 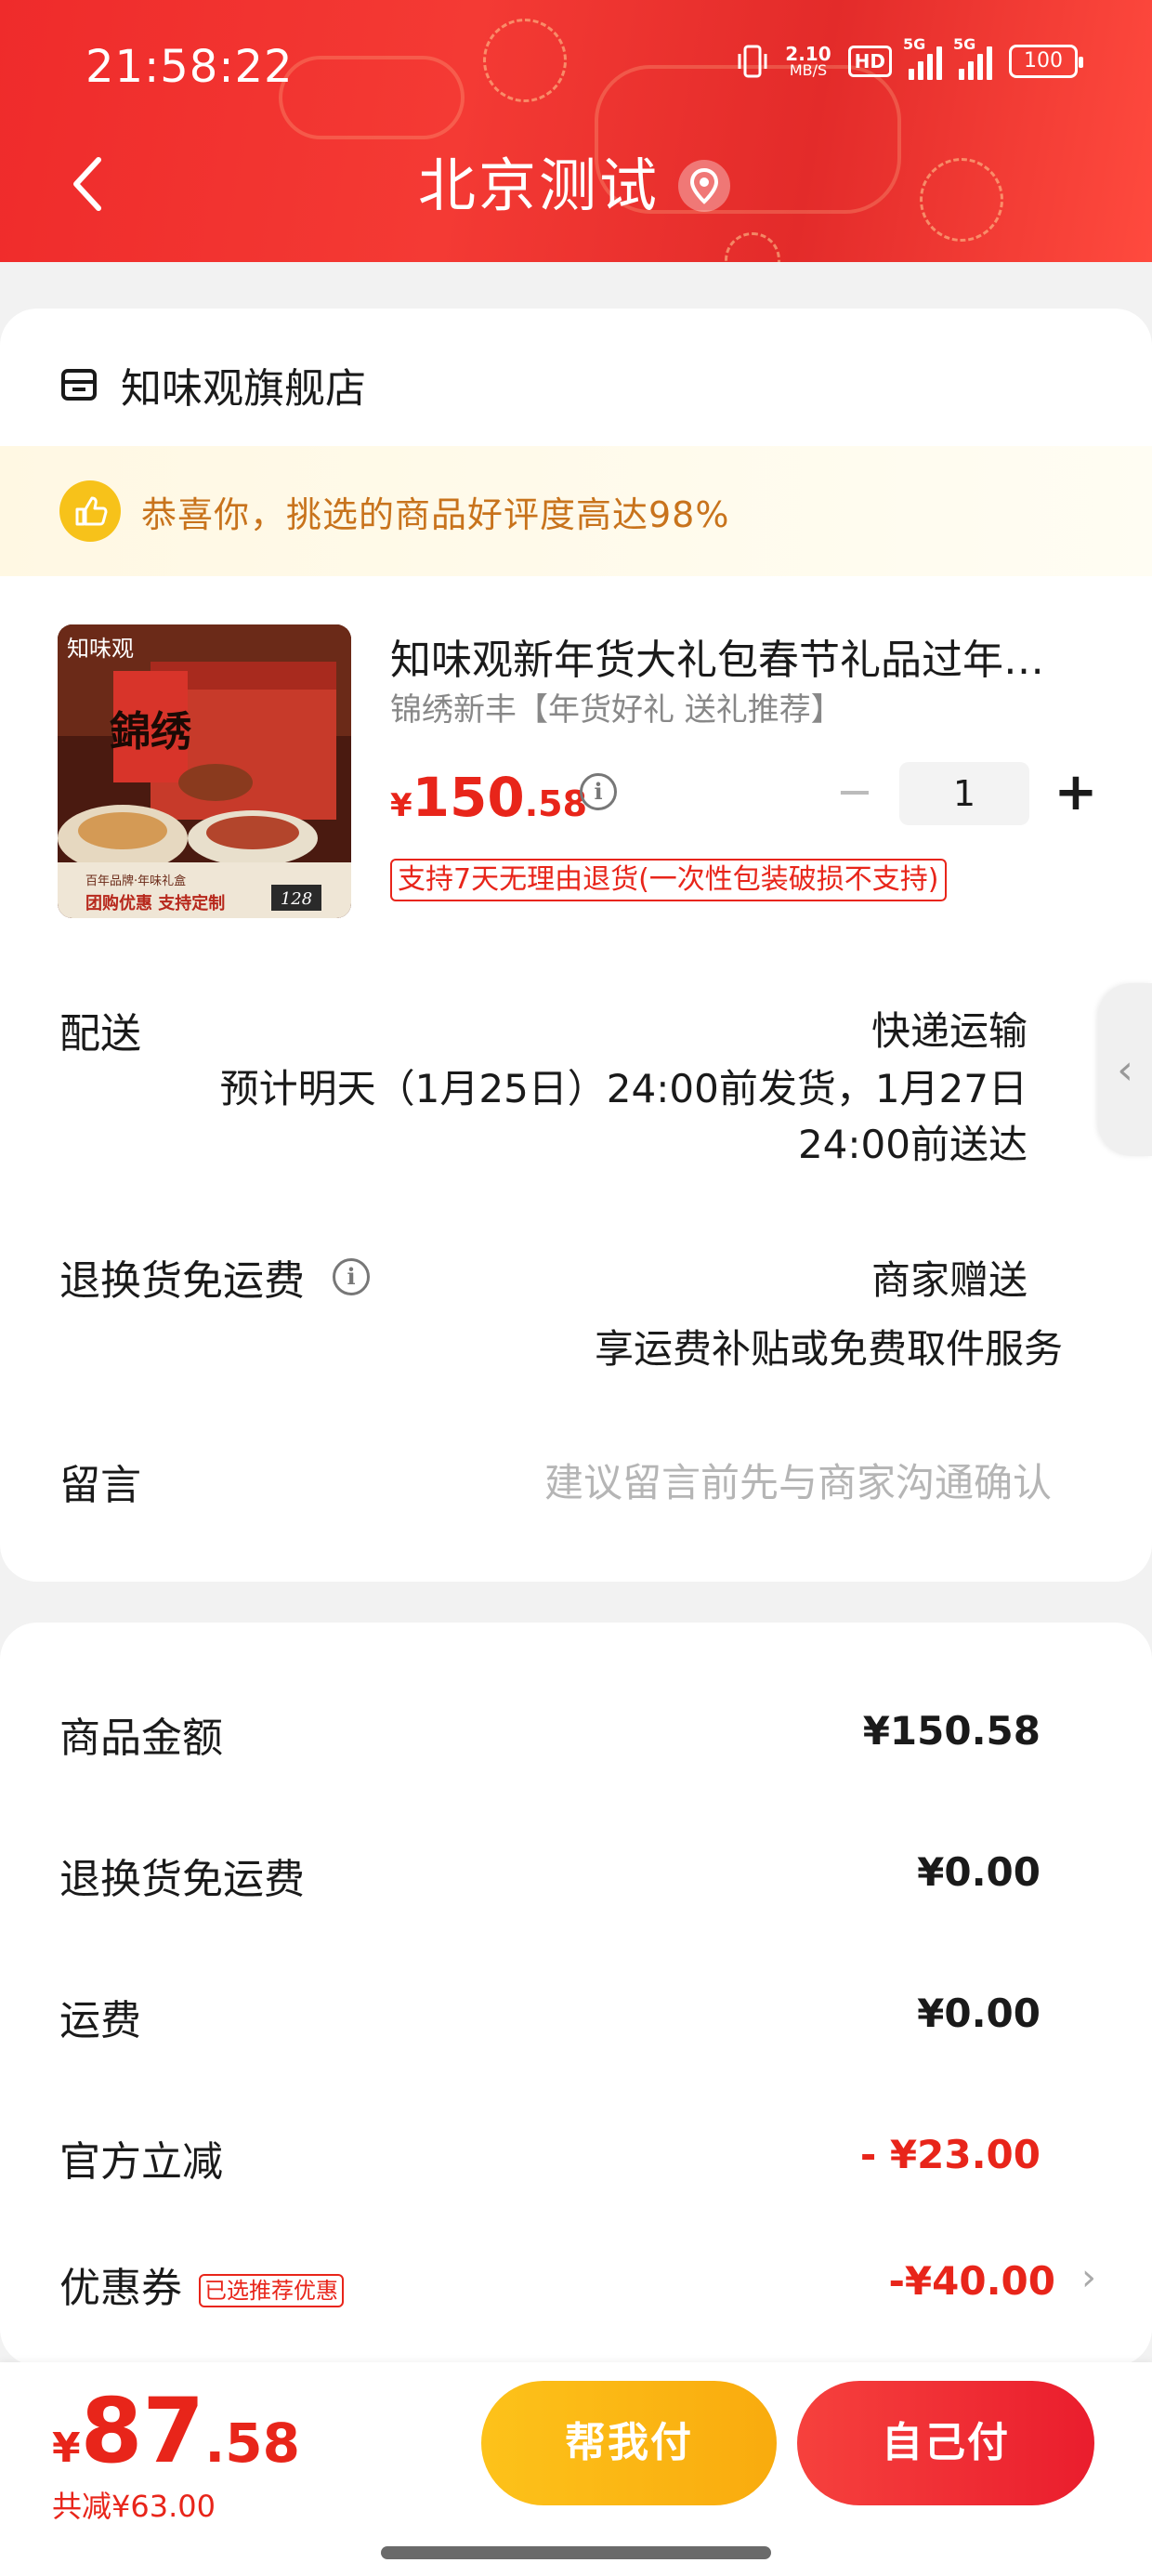 What do you see at coordinates (598, 791) in the screenshot?
I see `price-info-icon: i` at bounding box center [598, 791].